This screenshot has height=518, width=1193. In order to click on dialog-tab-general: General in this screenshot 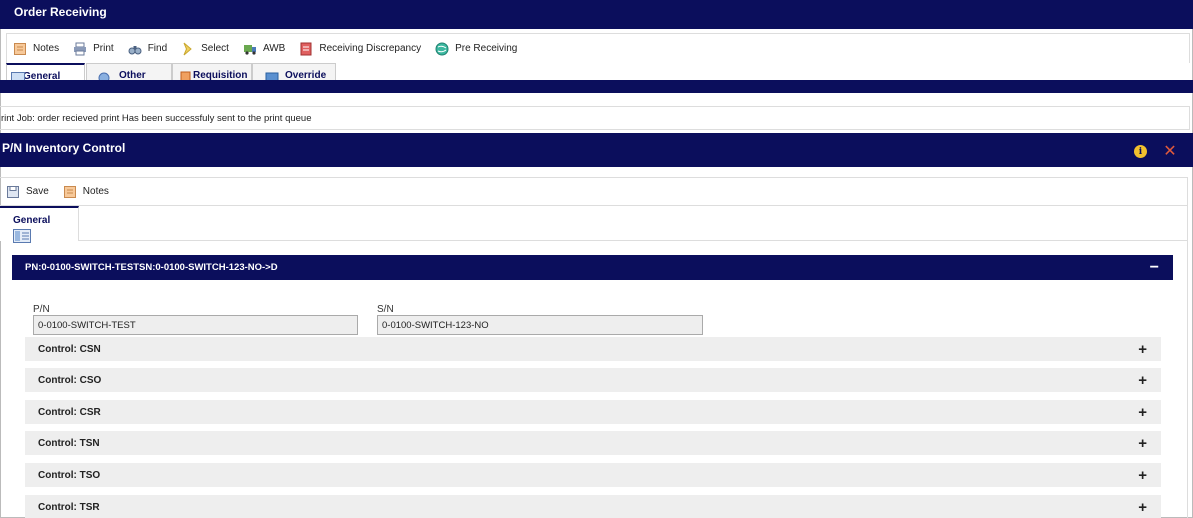, I will do `click(39, 224)`.